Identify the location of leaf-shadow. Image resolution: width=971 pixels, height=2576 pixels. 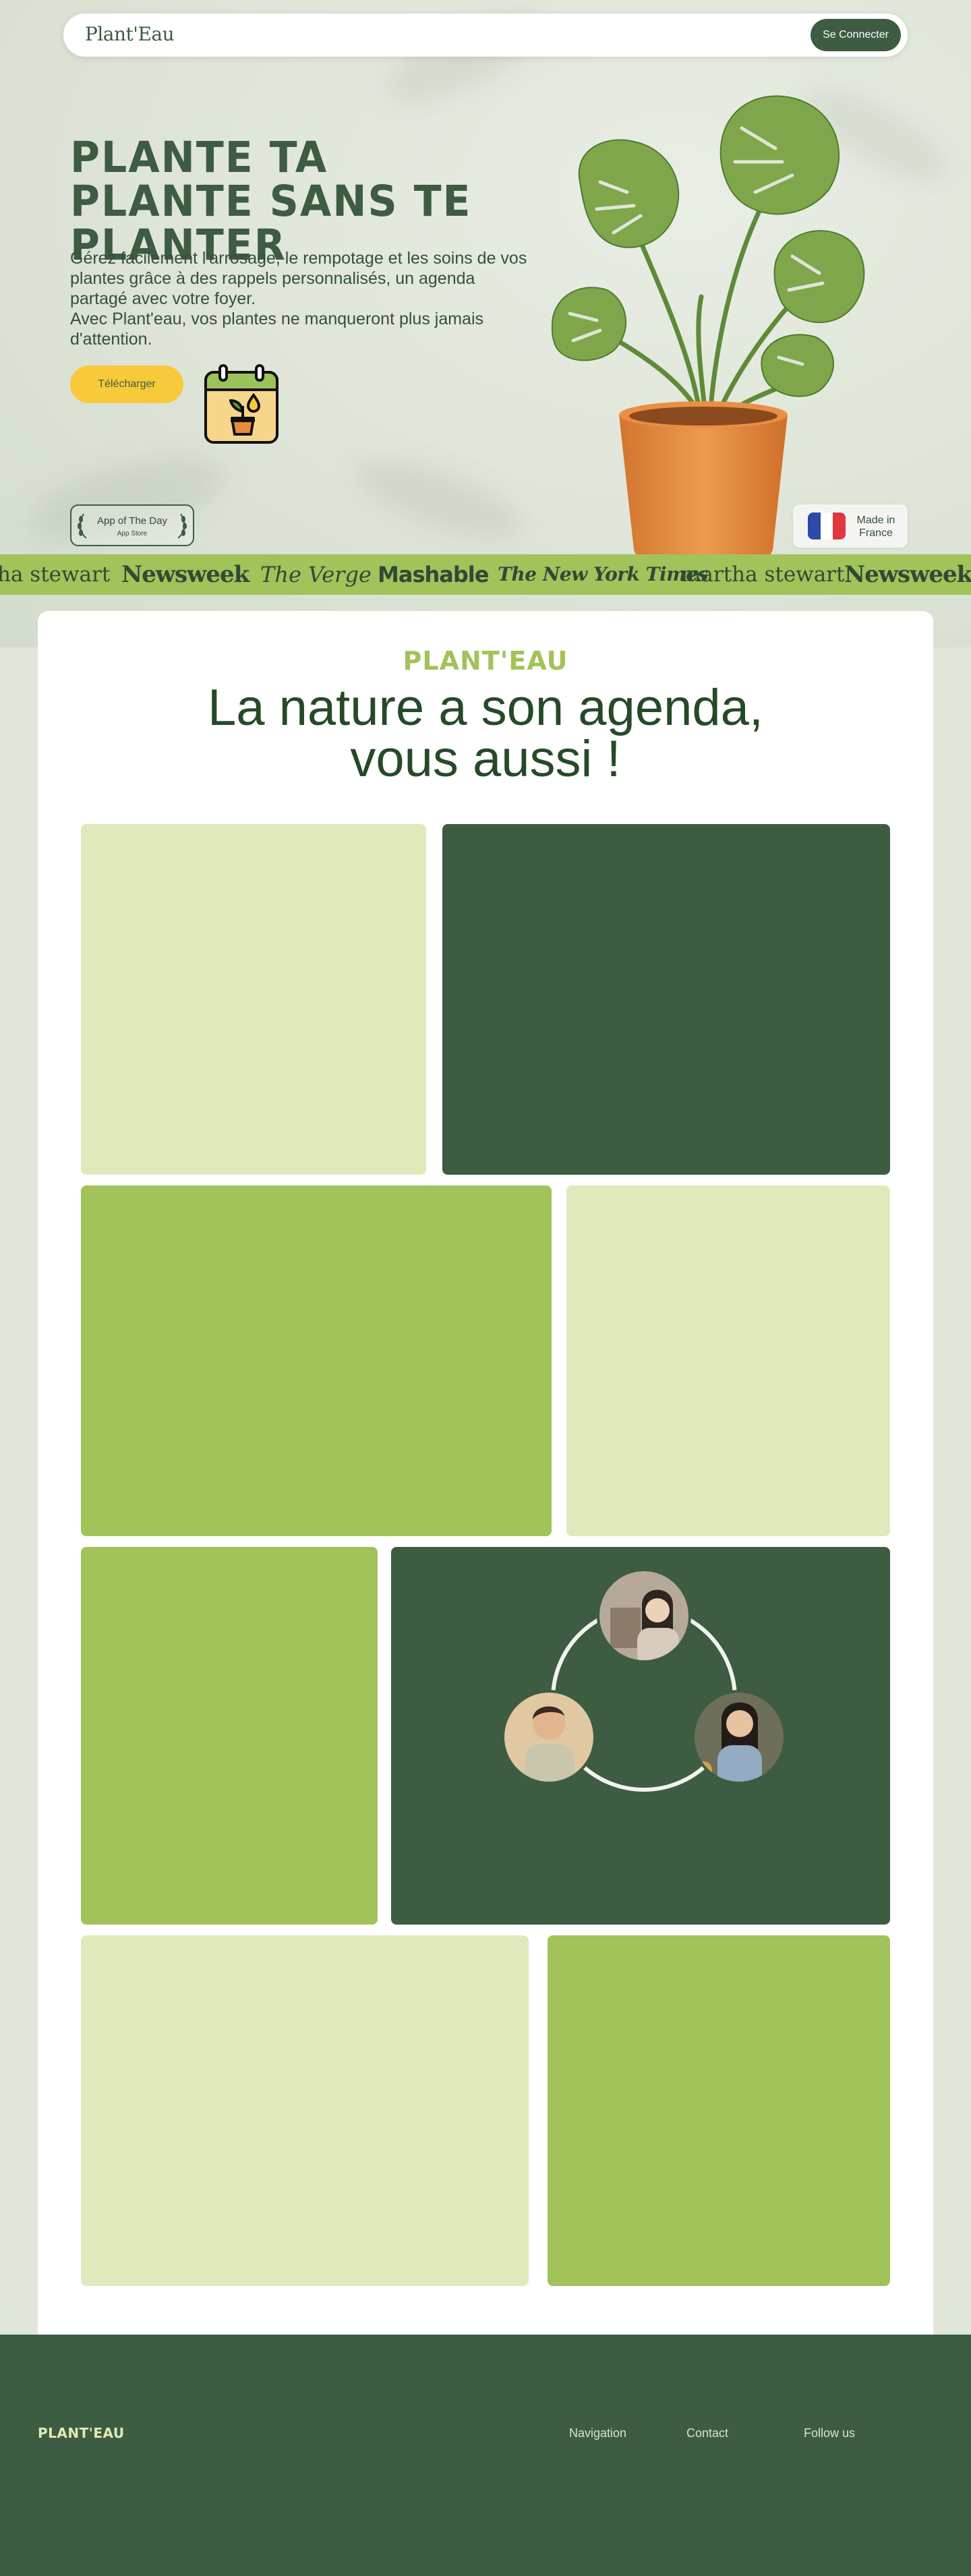
(439, 499).